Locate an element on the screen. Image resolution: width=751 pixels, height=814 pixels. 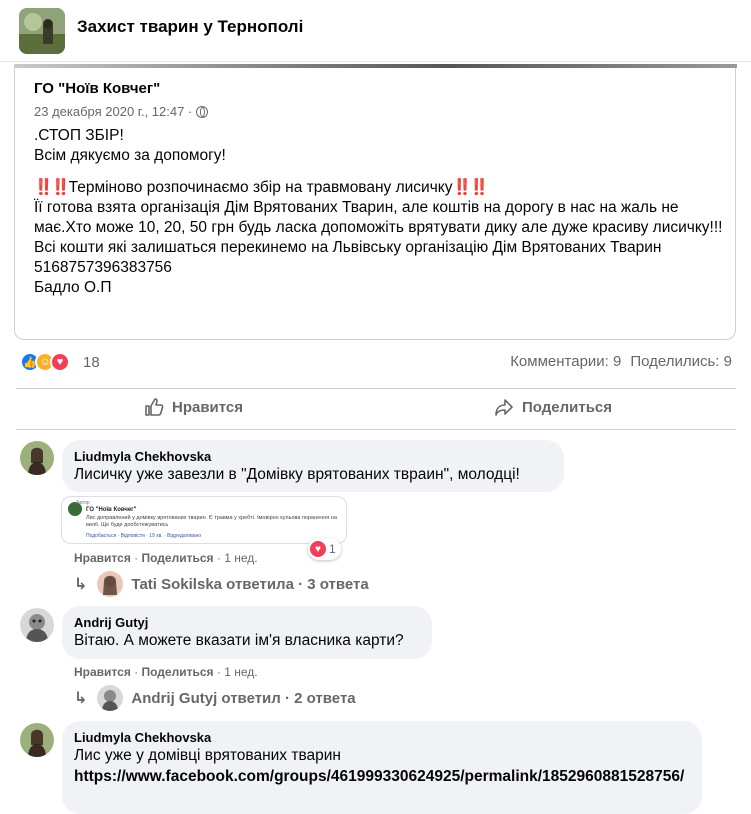
love-reaction-icon: ♥ is located at coordinates (60, 362).